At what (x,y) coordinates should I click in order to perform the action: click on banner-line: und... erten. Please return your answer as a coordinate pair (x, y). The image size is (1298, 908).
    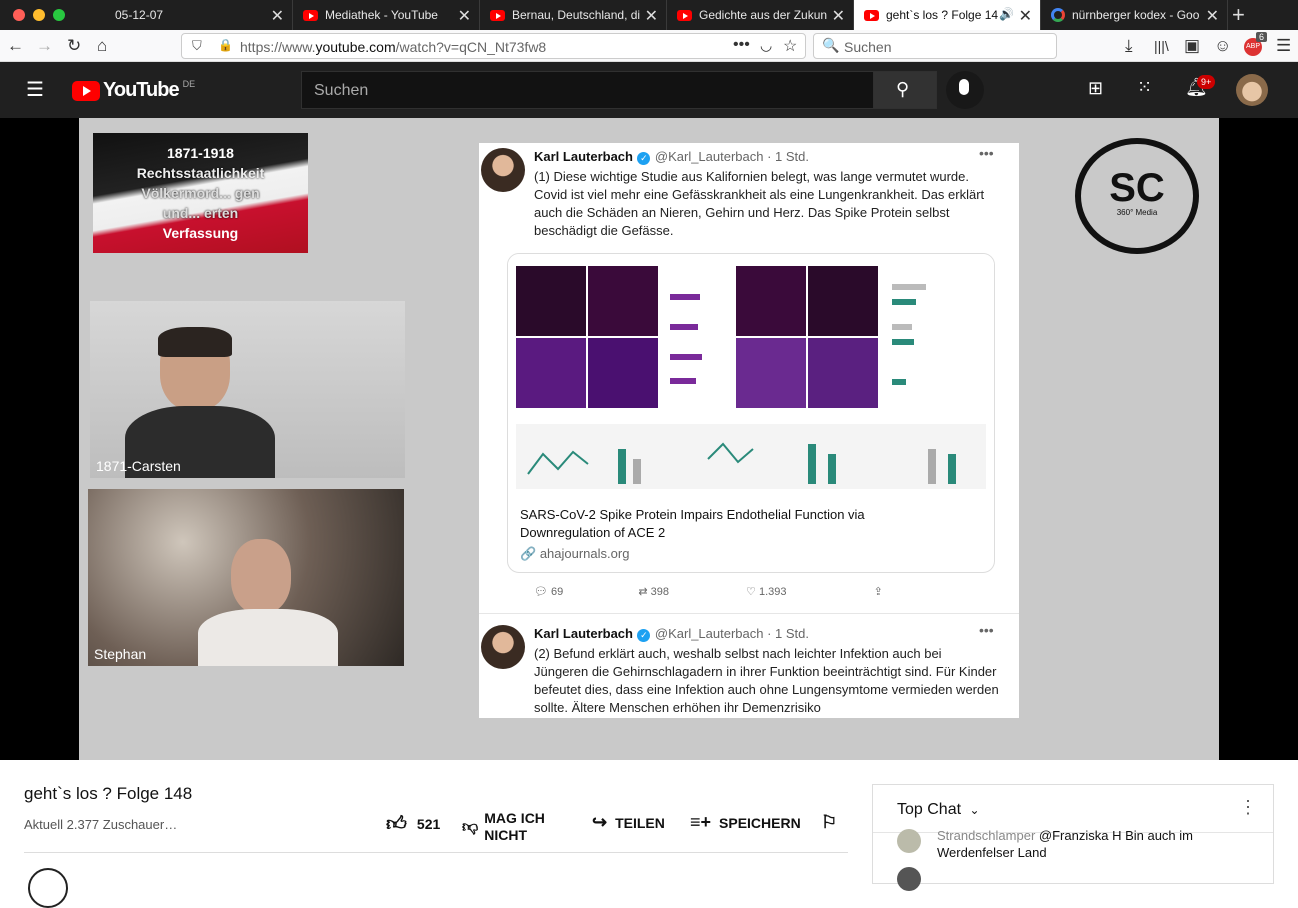
    Looking at the image, I should click on (200, 213).